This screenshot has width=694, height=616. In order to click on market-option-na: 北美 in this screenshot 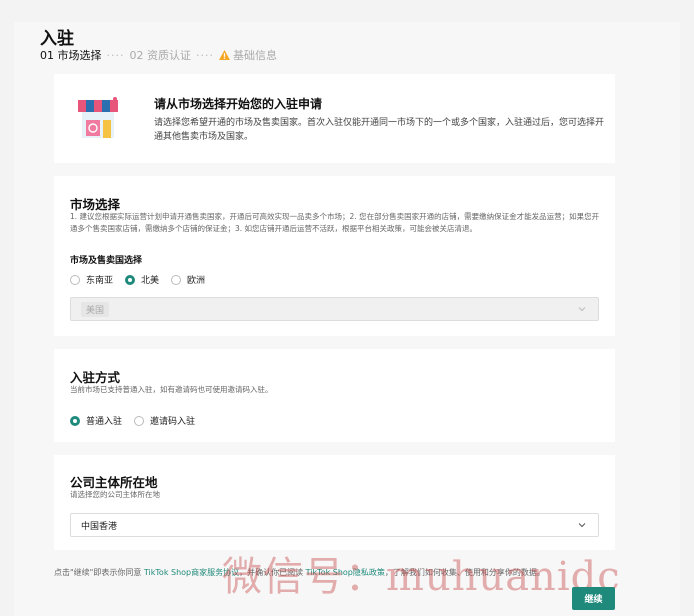, I will do `click(142, 279)`.